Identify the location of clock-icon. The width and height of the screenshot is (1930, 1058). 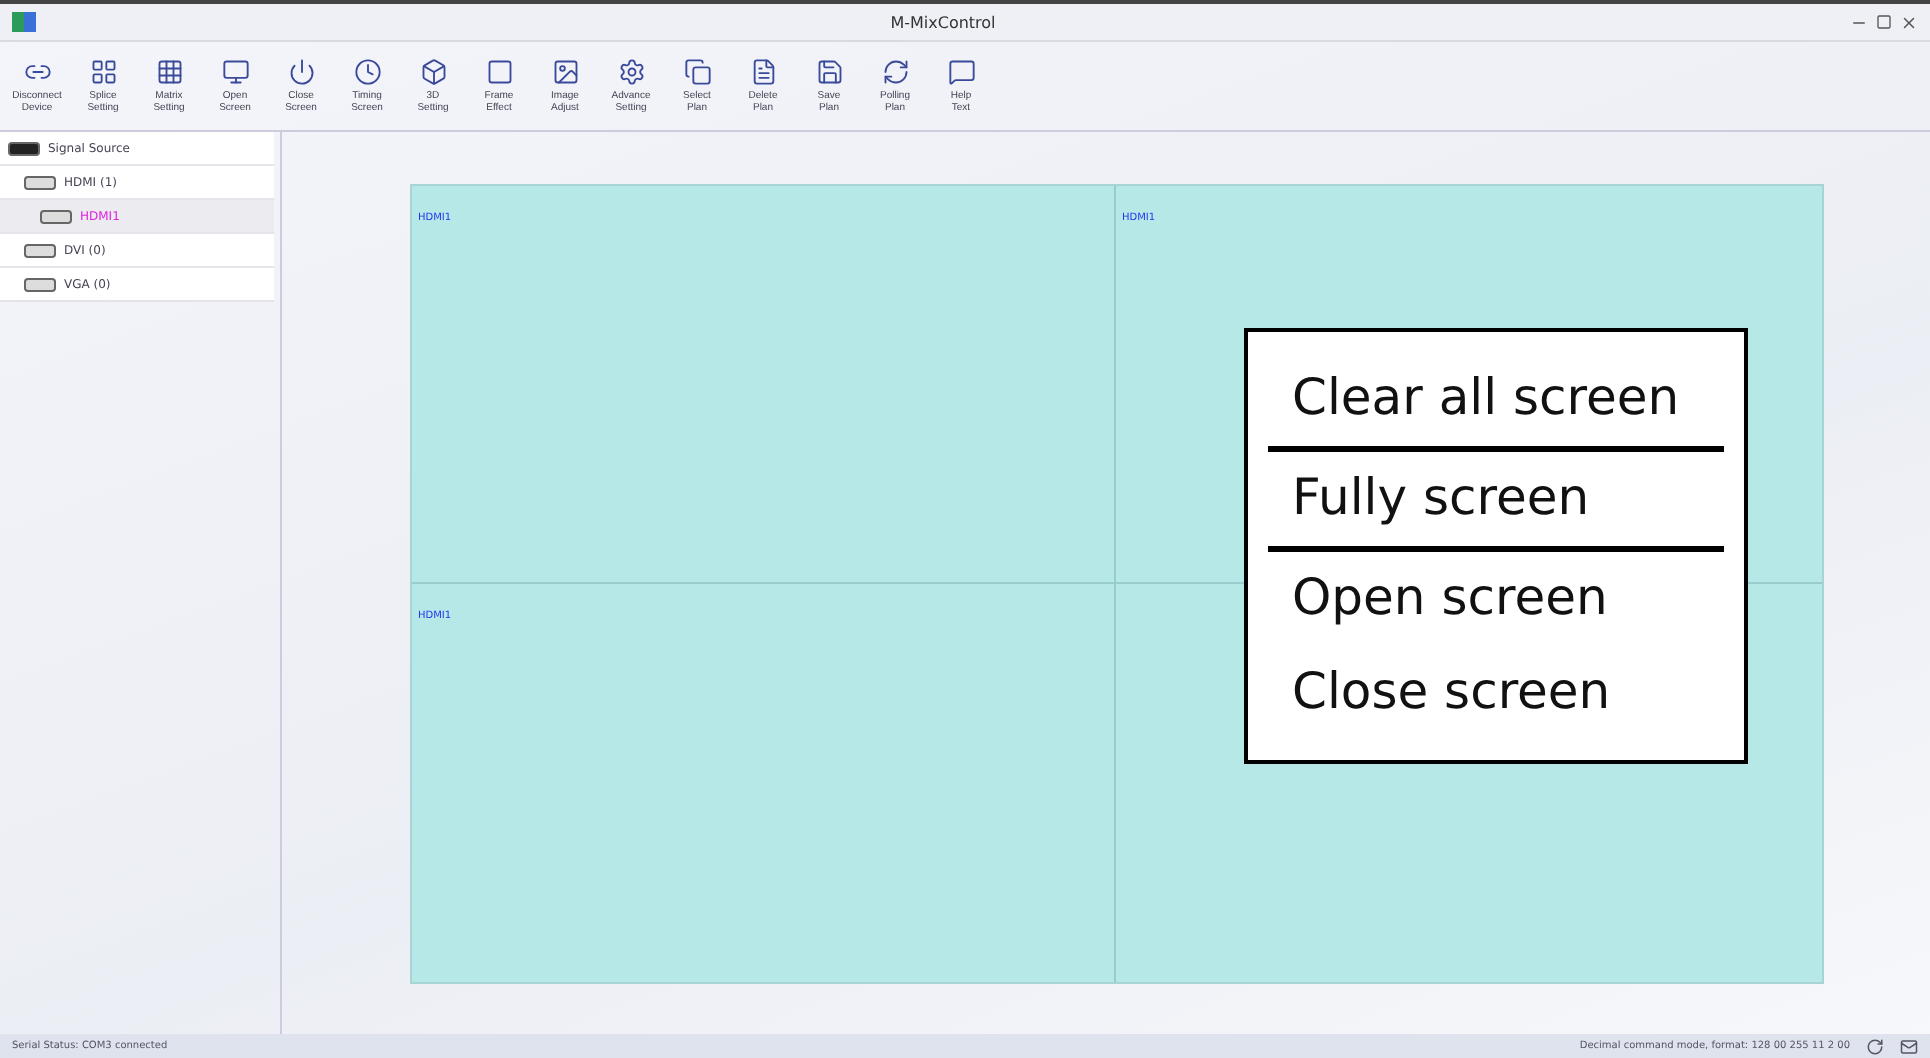
(367, 72).